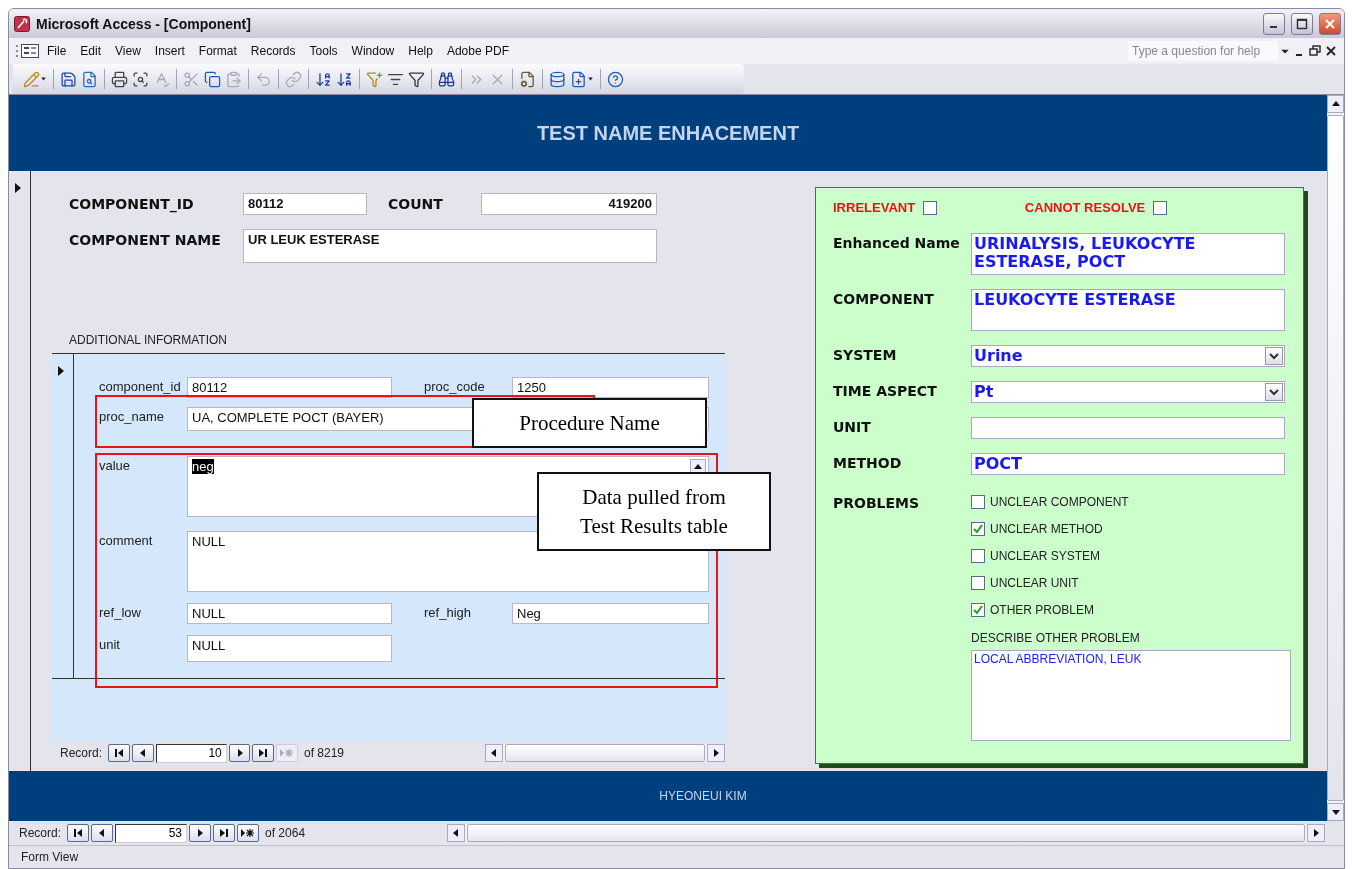  Describe the element at coordinates (1131, 695) in the screenshot. I see `text-area: LOCAL ABBREVIATION, LEUK` at that location.